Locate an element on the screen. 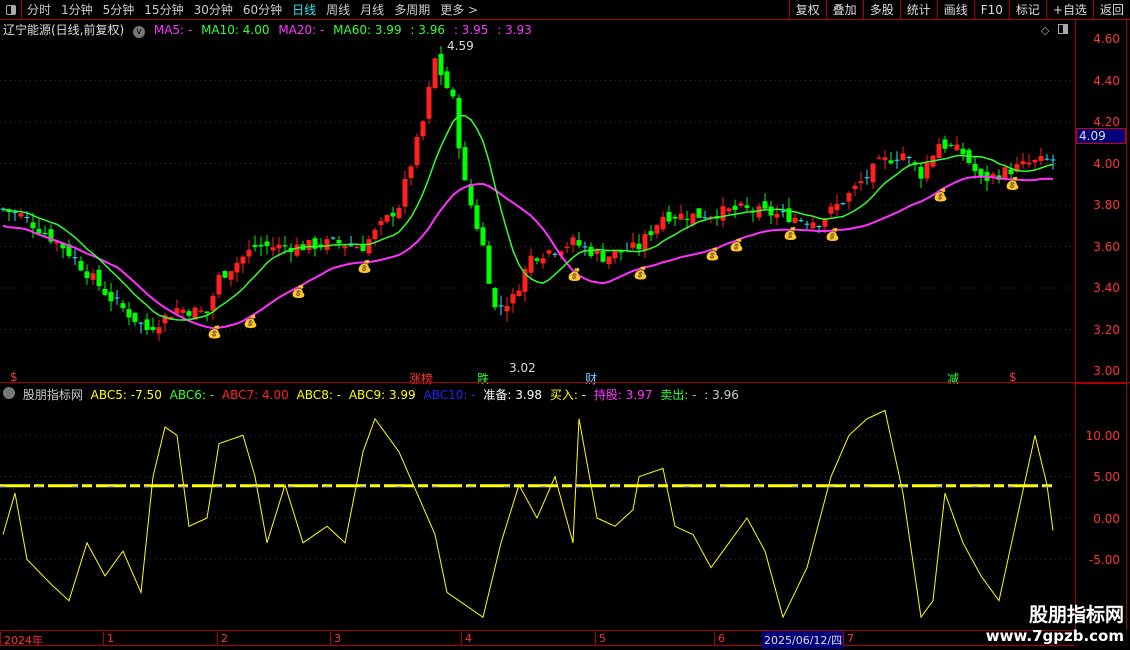 The width and height of the screenshot is (1130, 650). chevron-down-icon is located at coordinates (9, 393).